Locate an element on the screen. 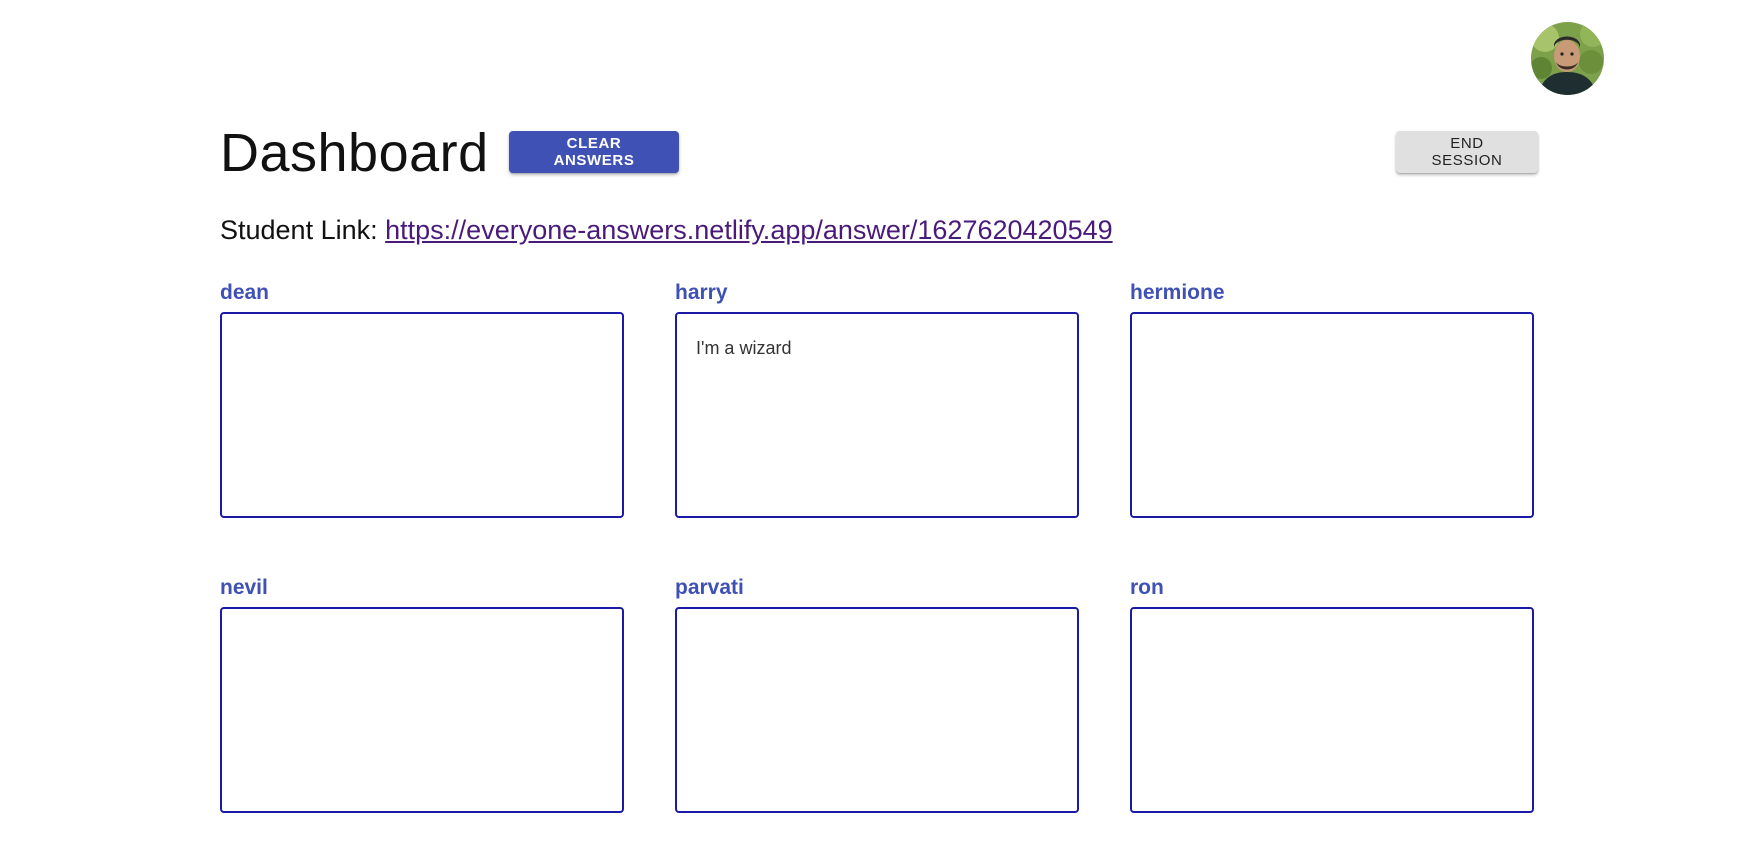 This screenshot has width=1755, height=861. student-name-label: ron is located at coordinates (1147, 587).